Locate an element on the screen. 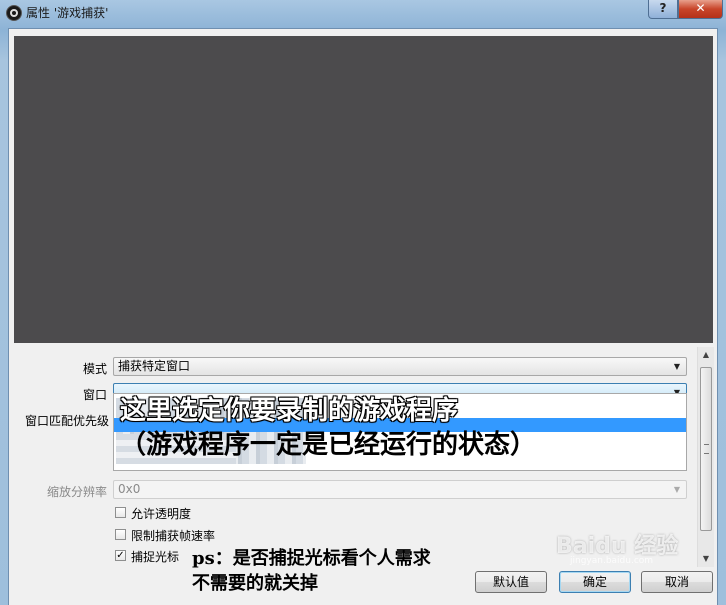  allow-transparency-checkbox is located at coordinates (120, 512).